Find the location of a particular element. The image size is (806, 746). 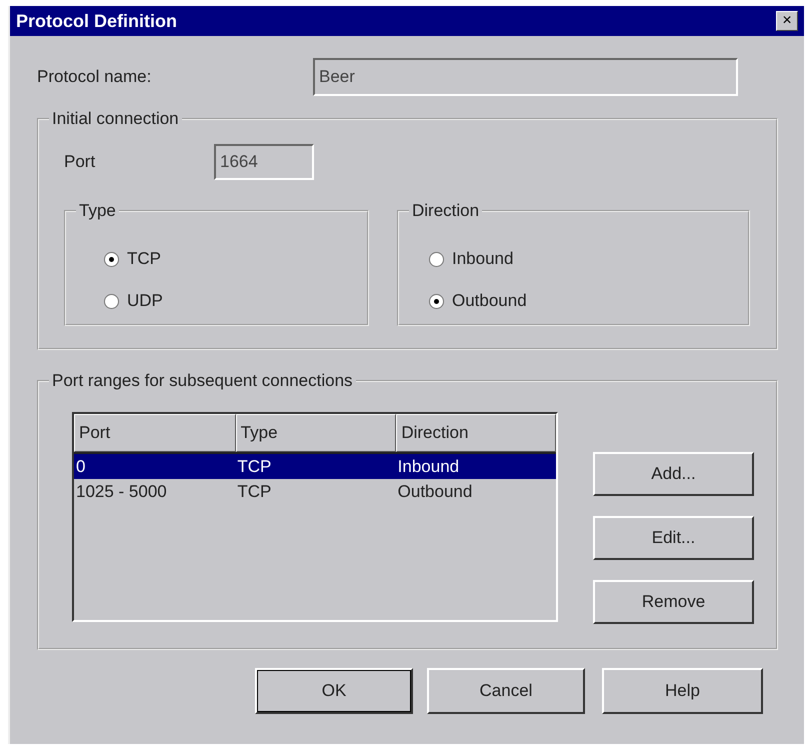

list-row: 0 TCP Inbound is located at coordinates (315, 466).